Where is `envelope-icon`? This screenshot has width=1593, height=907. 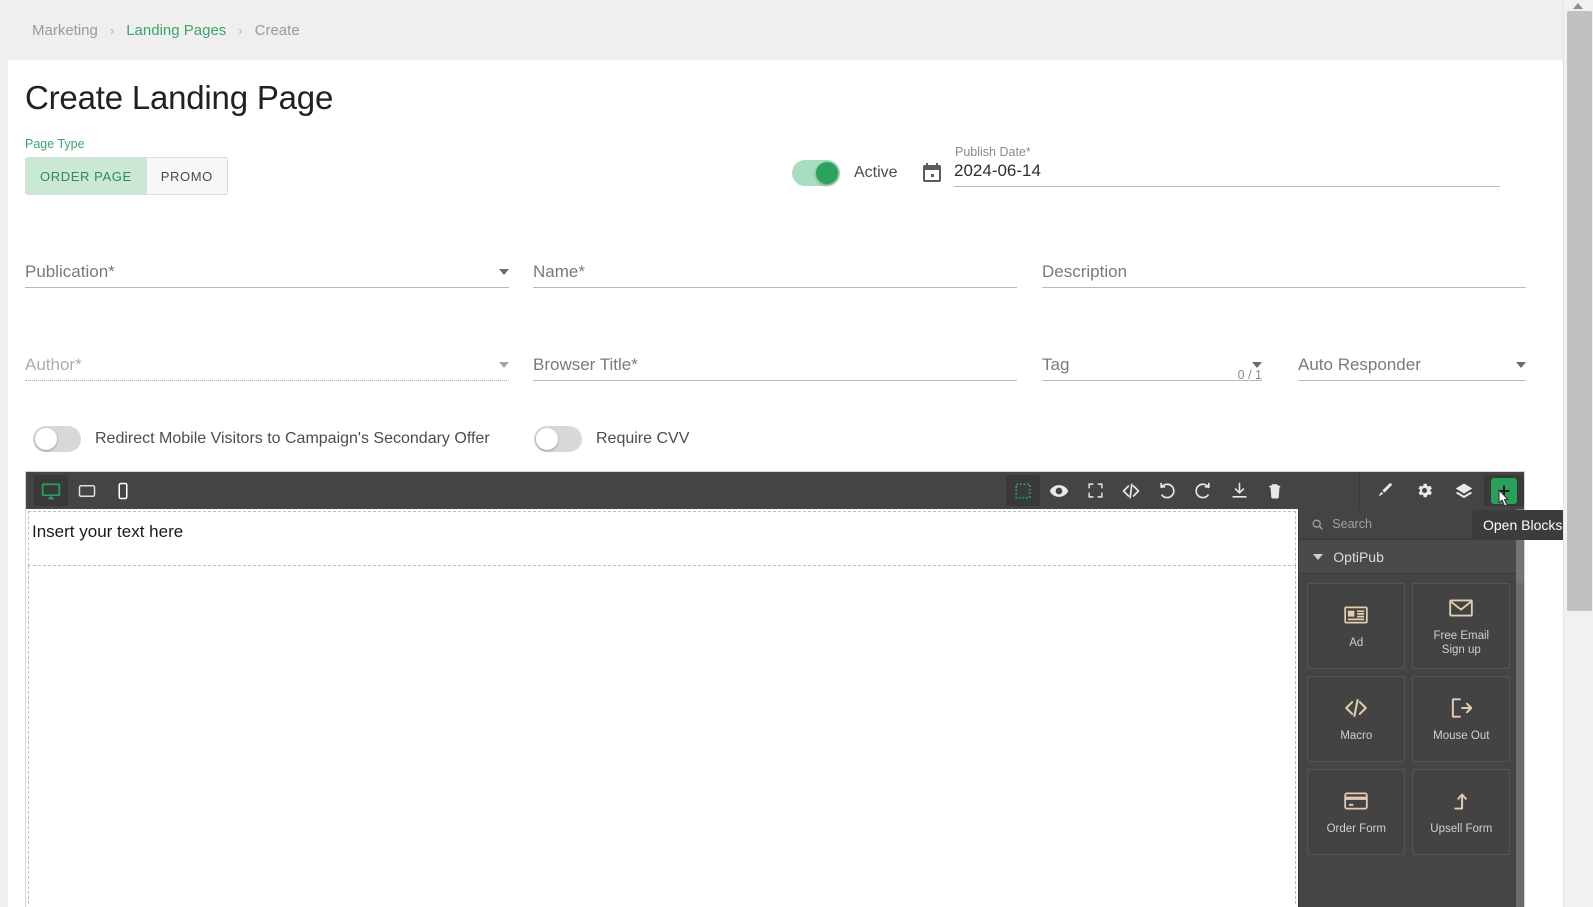 envelope-icon is located at coordinates (1461, 608).